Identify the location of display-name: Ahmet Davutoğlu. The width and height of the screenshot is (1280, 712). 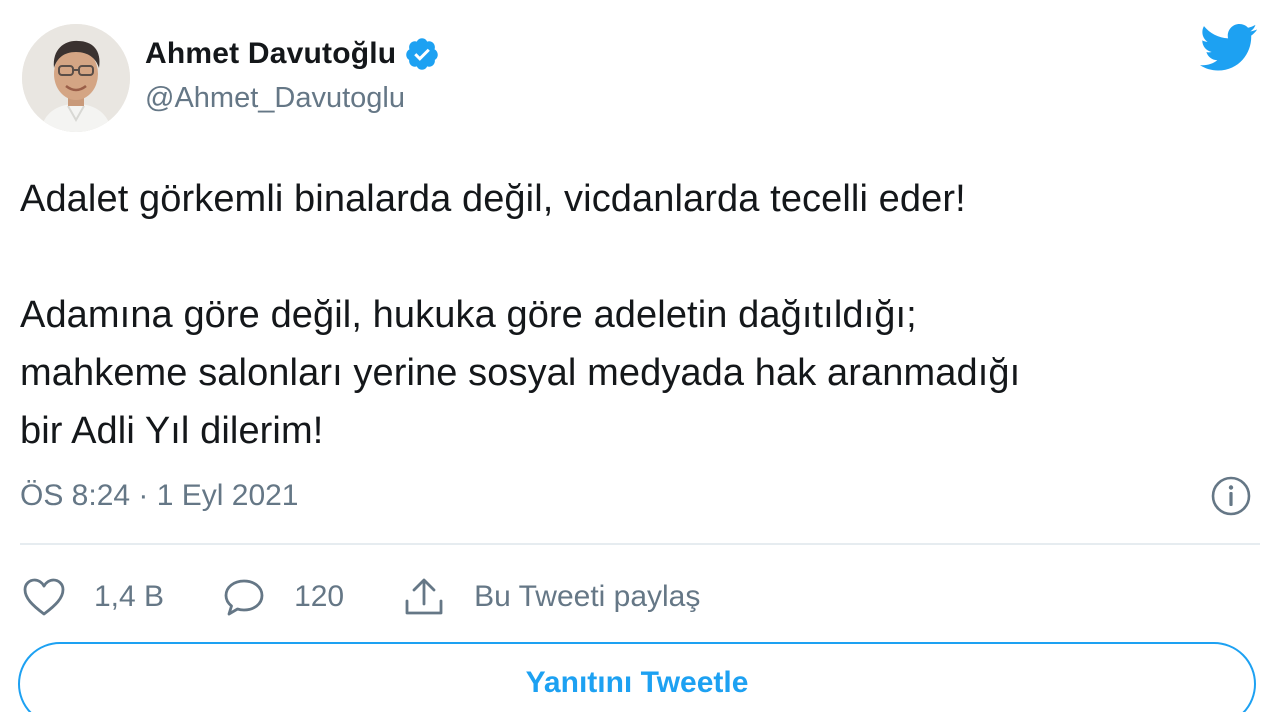
(270, 54).